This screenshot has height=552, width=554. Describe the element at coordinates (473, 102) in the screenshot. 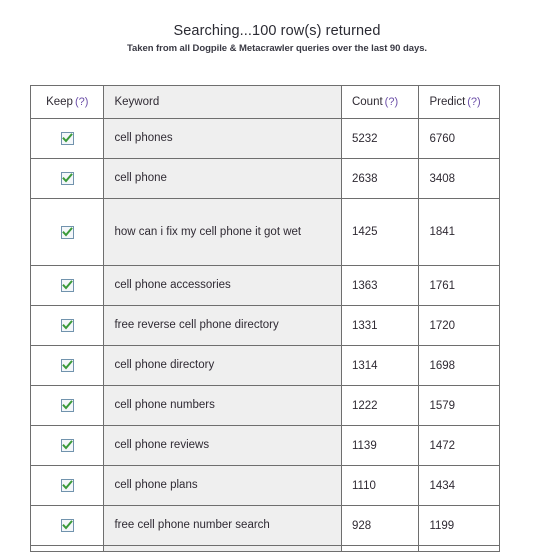

I see `help-icon-predict: (?)` at that location.